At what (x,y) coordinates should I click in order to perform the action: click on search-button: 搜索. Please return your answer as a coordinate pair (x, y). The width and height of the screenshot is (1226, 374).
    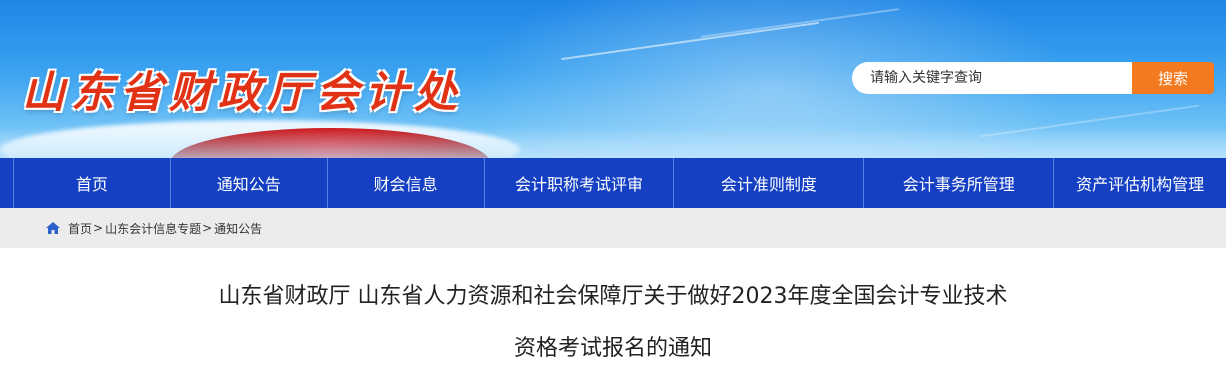
    Looking at the image, I should click on (1173, 78).